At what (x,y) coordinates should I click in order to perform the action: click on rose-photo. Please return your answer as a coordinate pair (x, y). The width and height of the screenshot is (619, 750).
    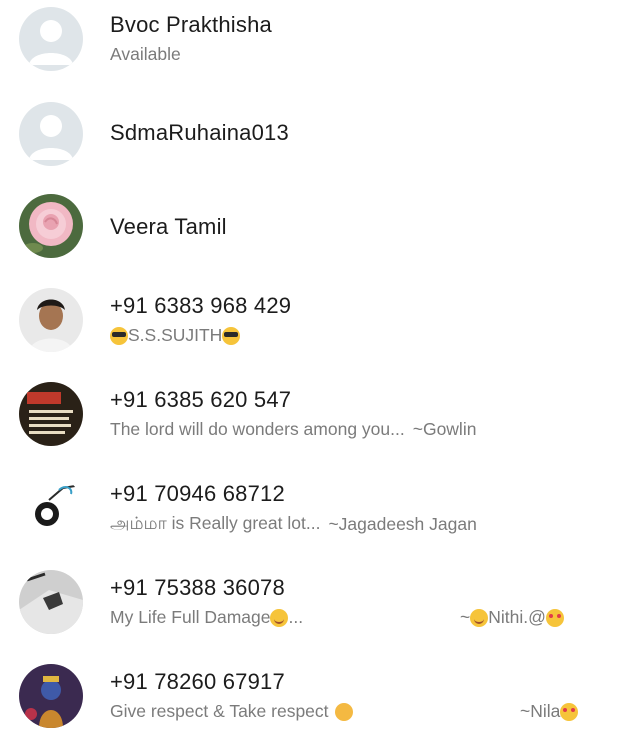
    Looking at the image, I should click on (51, 226).